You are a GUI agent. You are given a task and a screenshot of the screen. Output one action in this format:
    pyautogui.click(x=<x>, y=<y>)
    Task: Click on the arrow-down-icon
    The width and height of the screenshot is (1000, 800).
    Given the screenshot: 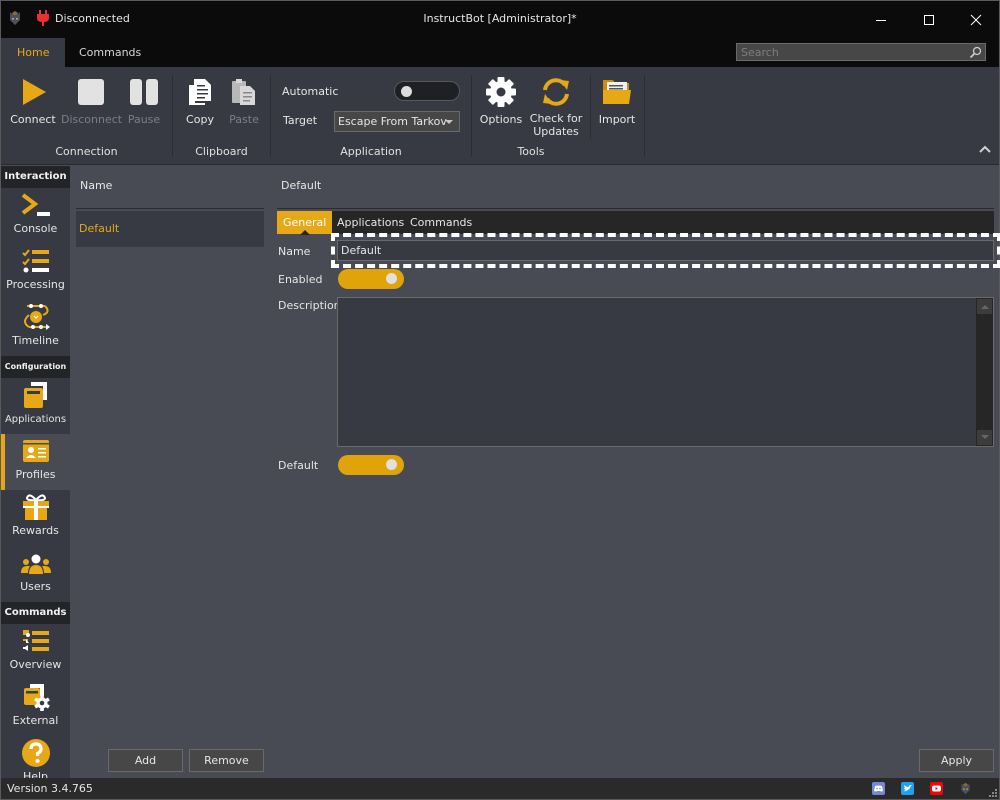 What is the action you would take?
    pyautogui.click(x=984, y=437)
    